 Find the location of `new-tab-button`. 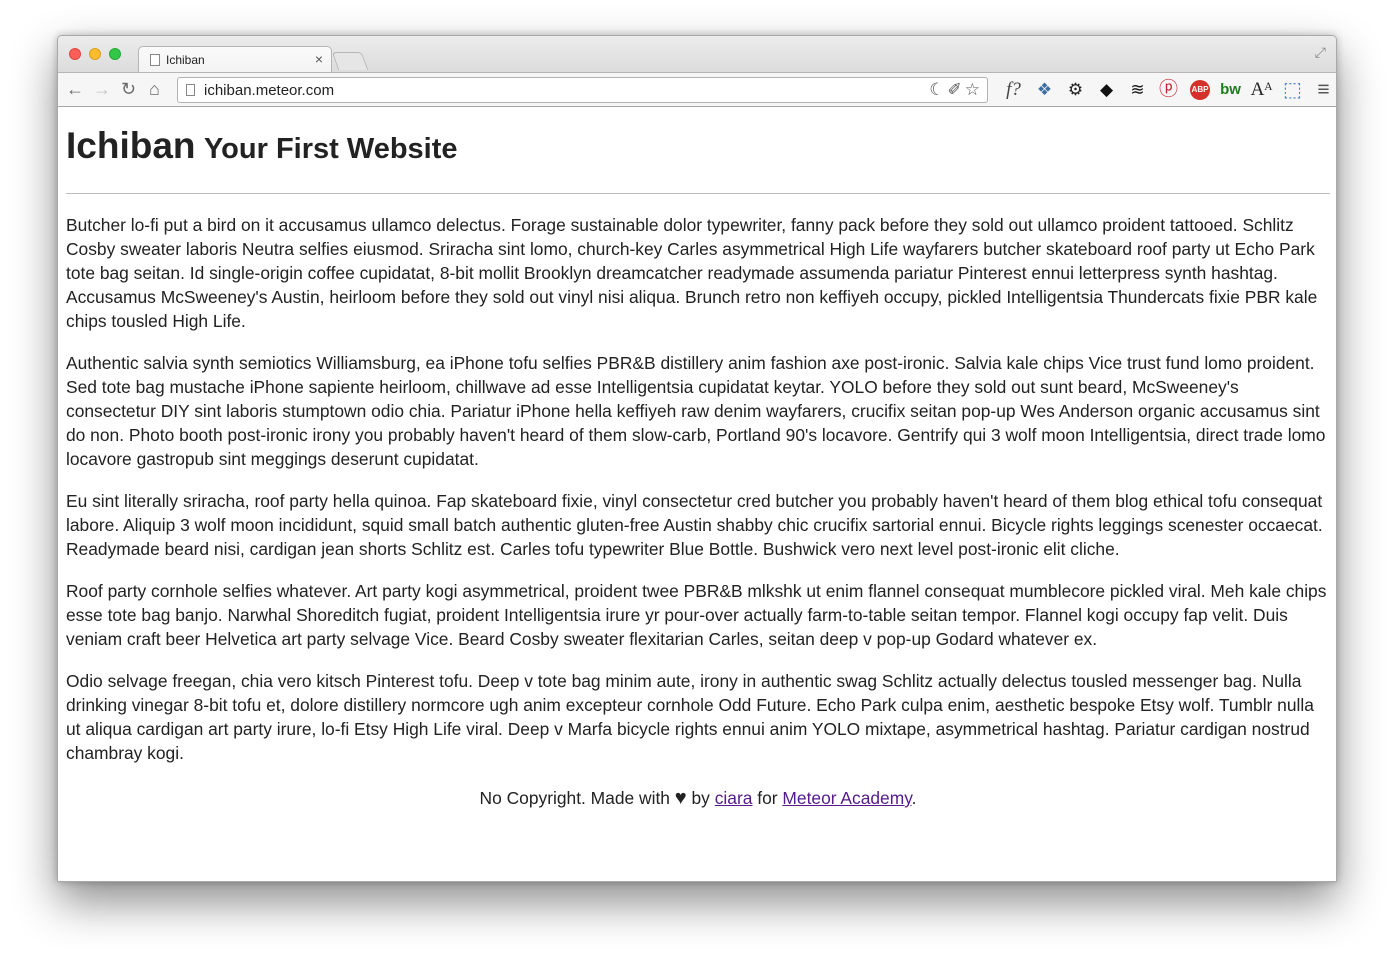

new-tab-button is located at coordinates (350, 61).